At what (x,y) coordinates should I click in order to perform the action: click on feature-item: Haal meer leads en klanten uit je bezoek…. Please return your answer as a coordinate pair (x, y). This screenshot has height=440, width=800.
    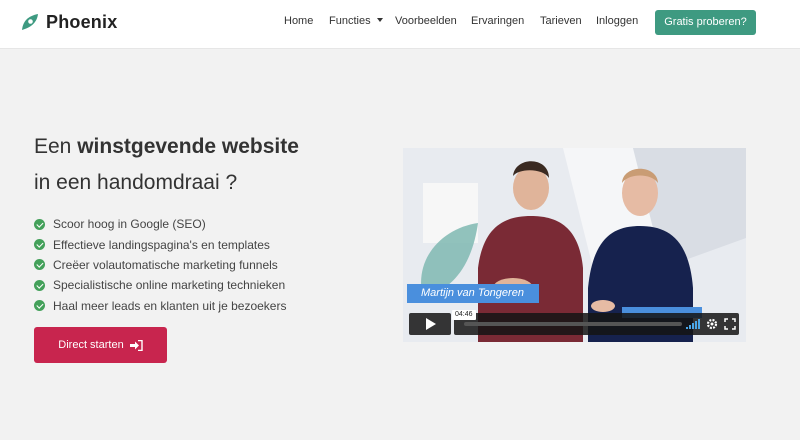
    Looking at the image, I should click on (160, 306).